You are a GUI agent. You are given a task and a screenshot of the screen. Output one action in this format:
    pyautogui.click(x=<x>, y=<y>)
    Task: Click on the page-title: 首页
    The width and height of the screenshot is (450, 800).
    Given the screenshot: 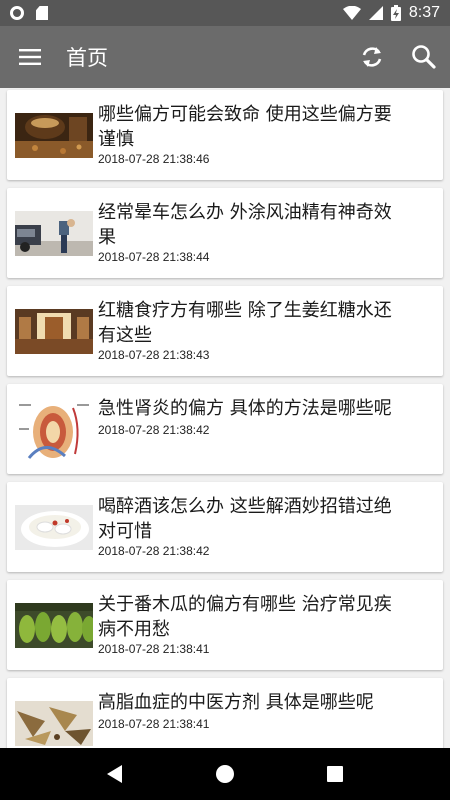 What is the action you would take?
    pyautogui.click(x=87, y=58)
    